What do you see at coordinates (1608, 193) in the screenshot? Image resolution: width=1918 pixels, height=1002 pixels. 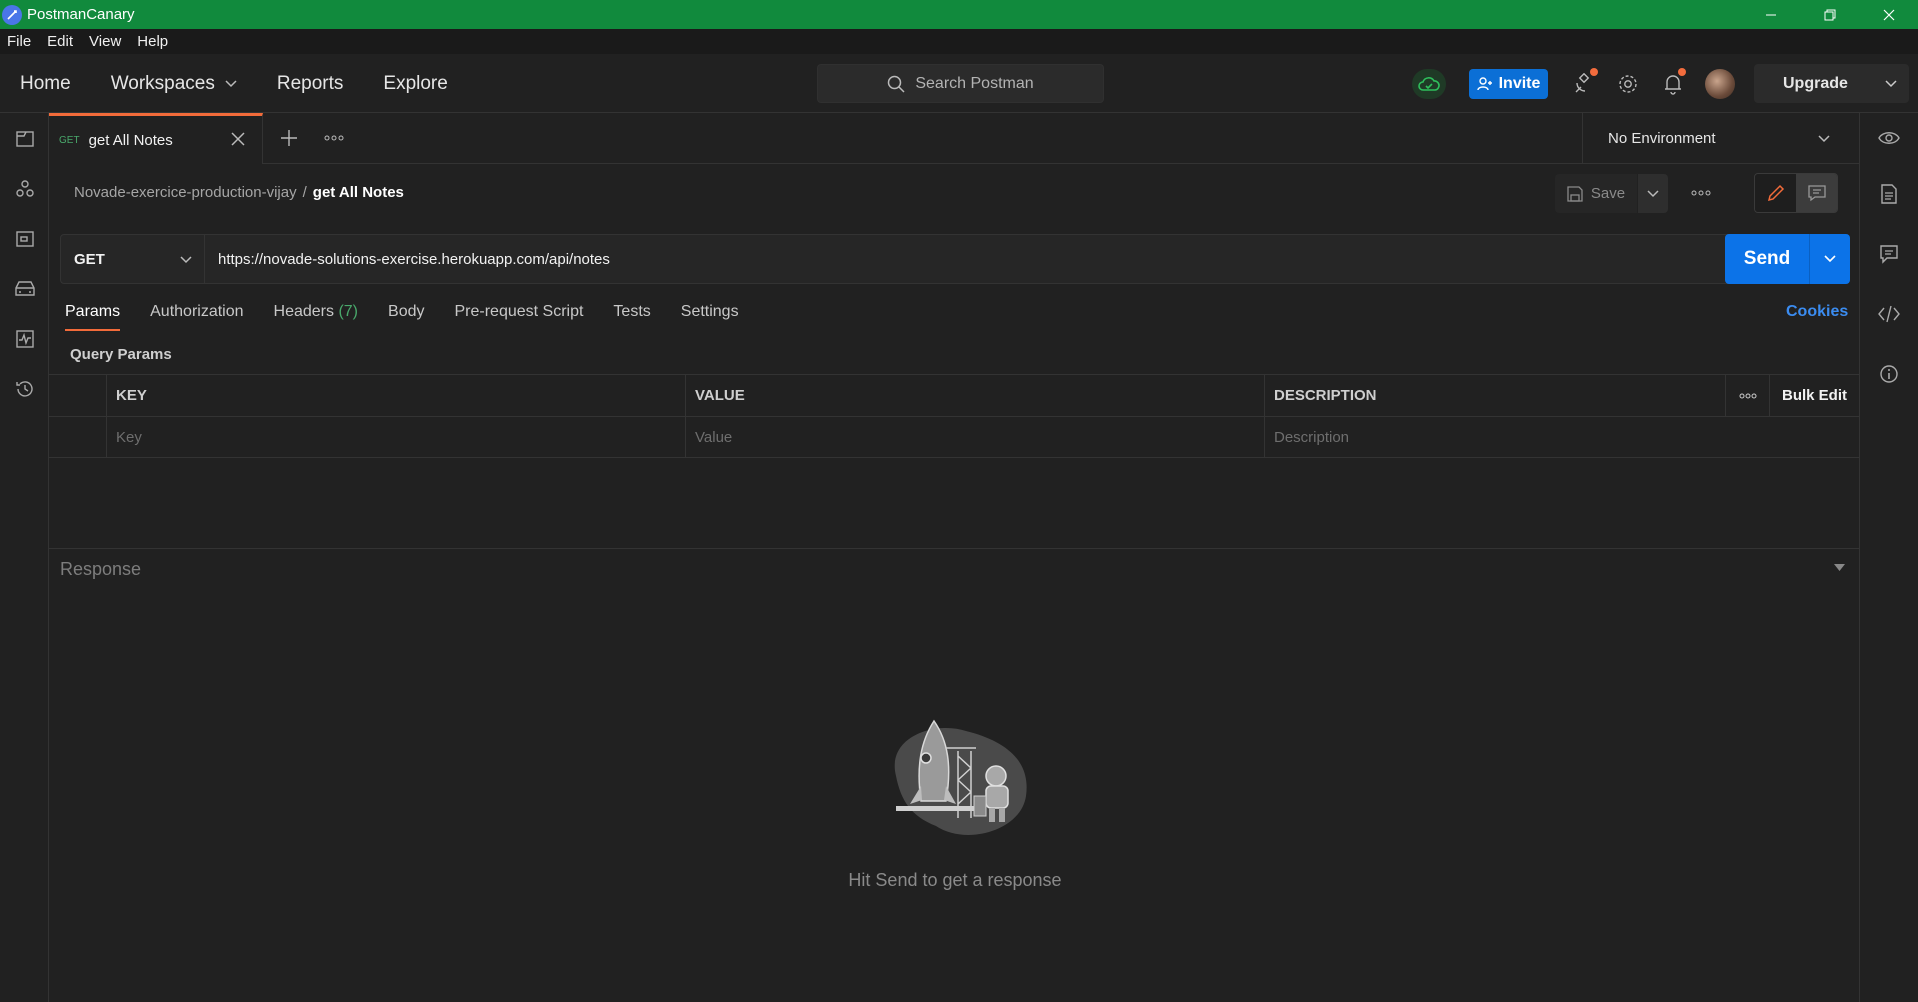 I see `save-label: Save` at bounding box center [1608, 193].